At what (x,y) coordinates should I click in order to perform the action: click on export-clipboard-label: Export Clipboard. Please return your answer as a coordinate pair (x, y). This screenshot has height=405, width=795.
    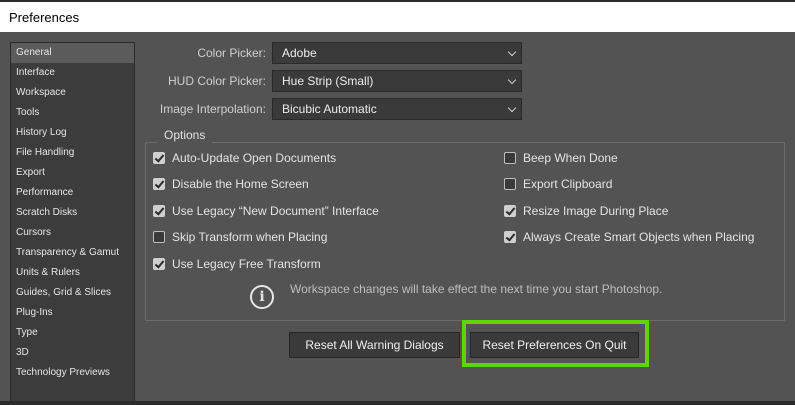
    Looking at the image, I should click on (568, 184).